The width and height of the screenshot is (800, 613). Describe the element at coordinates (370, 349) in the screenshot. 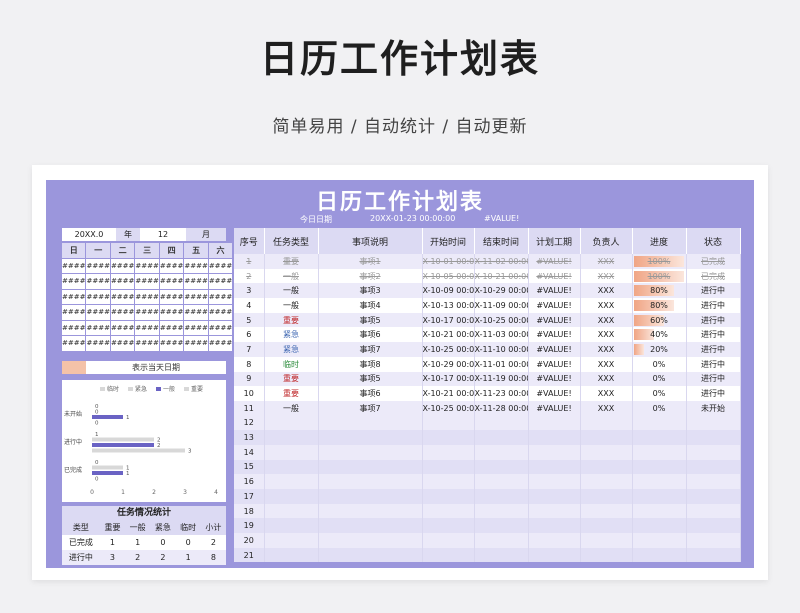

I see `task-desc-cell: 事项7` at that location.